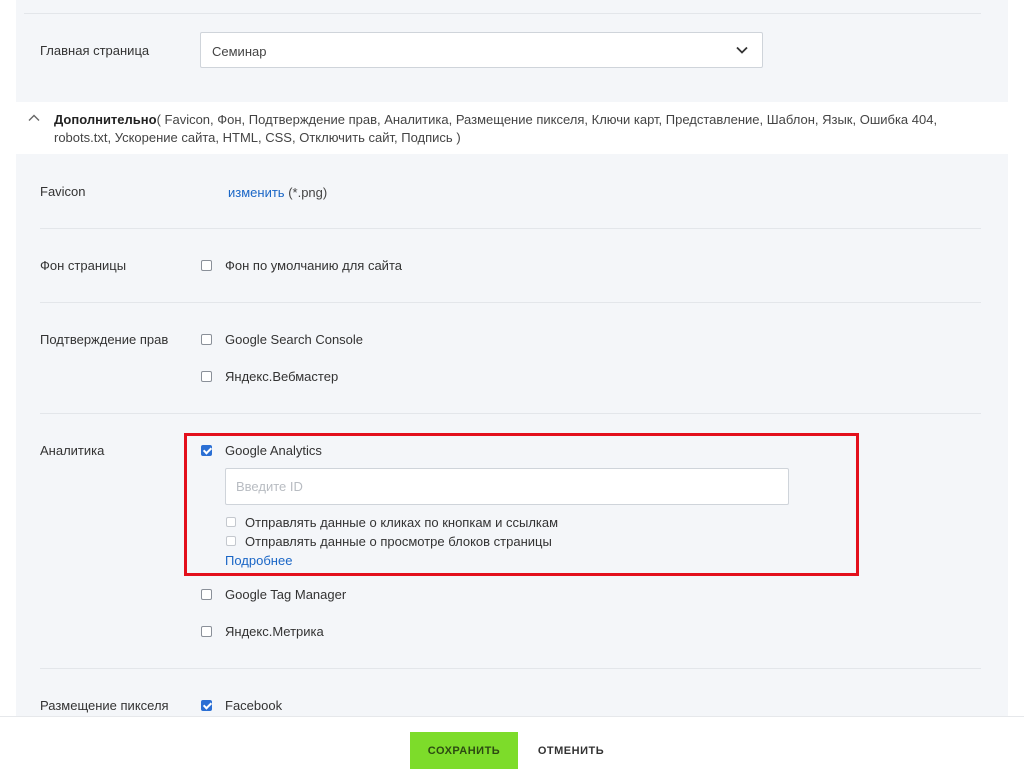 This screenshot has height=783, width=1024. What do you see at coordinates (206, 450) in the screenshot?
I see `google-analytics-checkbox` at bounding box center [206, 450].